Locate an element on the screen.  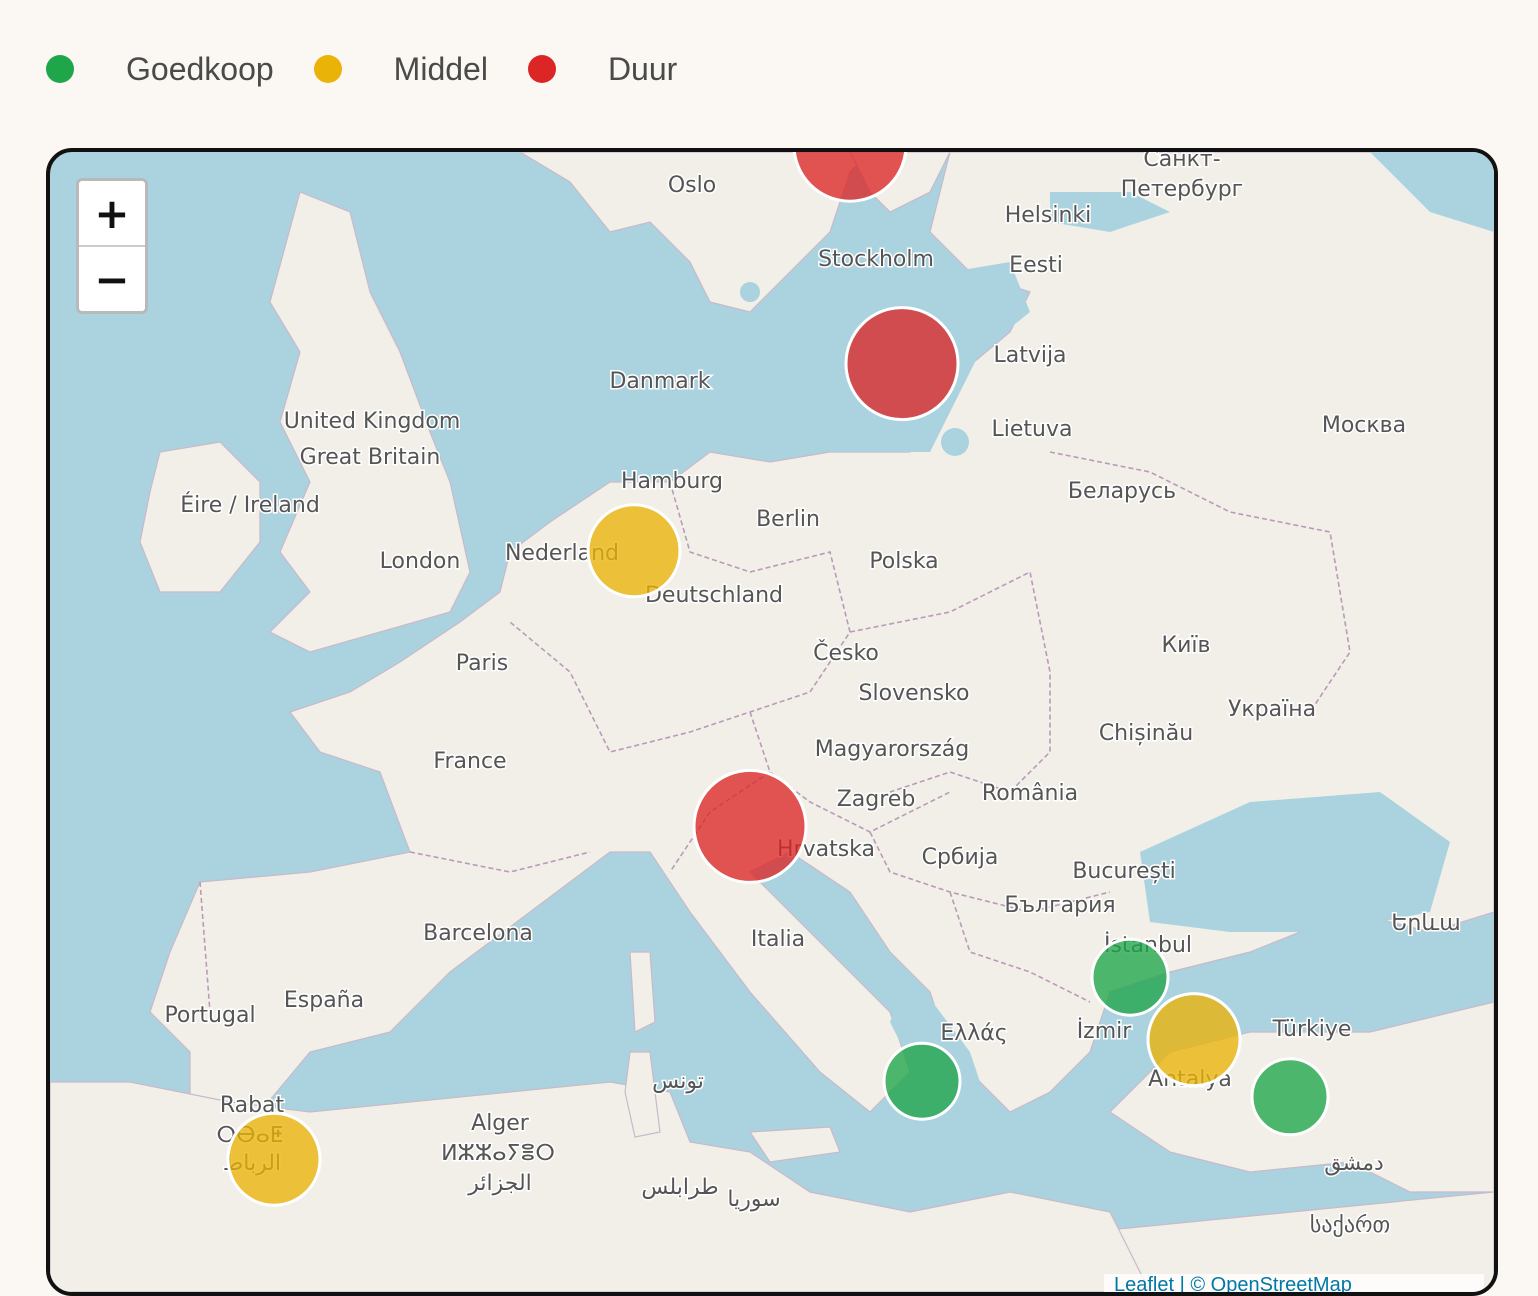
place-label: Great Britain is located at coordinates (370, 457).